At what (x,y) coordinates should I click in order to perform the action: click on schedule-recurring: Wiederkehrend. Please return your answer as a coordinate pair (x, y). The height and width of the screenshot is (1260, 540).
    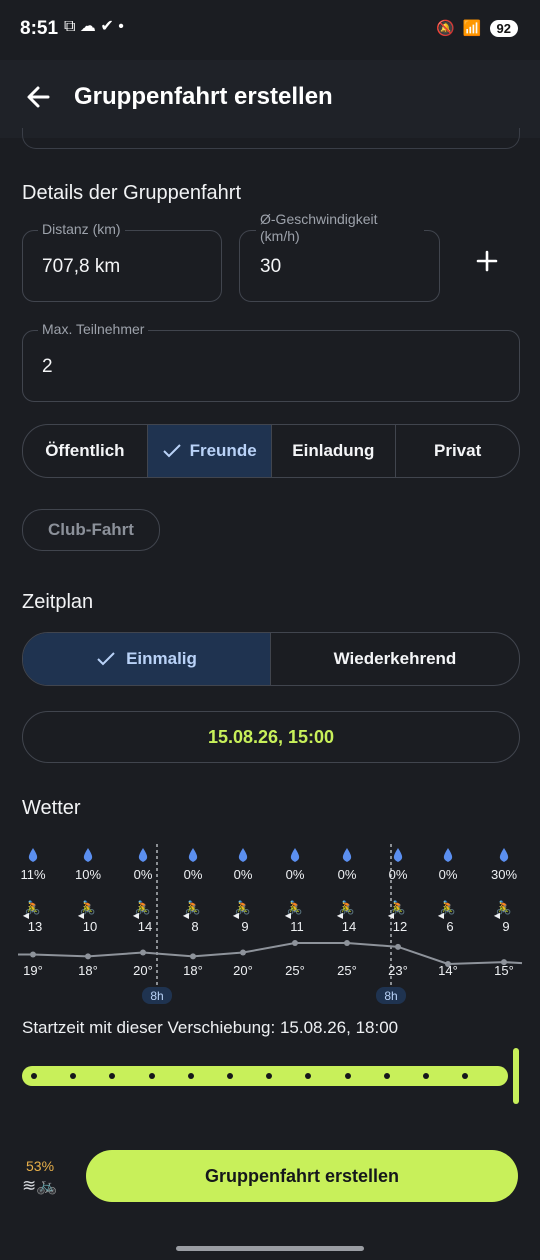
    Looking at the image, I should click on (395, 659).